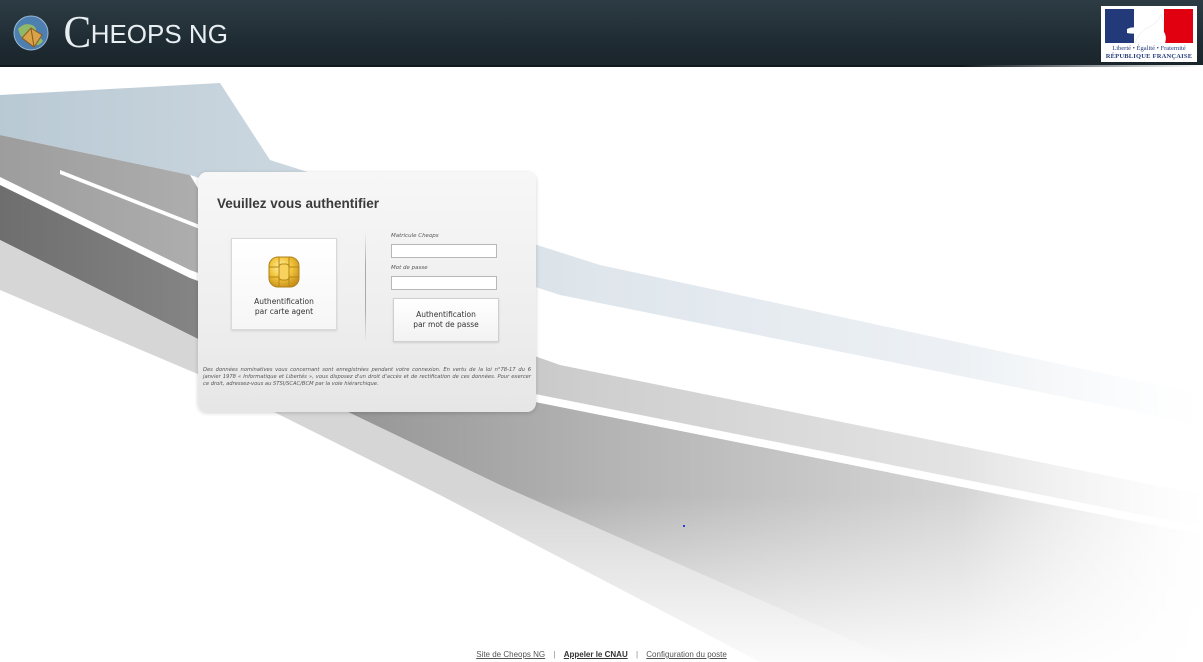 The width and height of the screenshot is (1203, 662). What do you see at coordinates (415, 236) in the screenshot?
I see `matricule-label: Matricule Cheops` at bounding box center [415, 236].